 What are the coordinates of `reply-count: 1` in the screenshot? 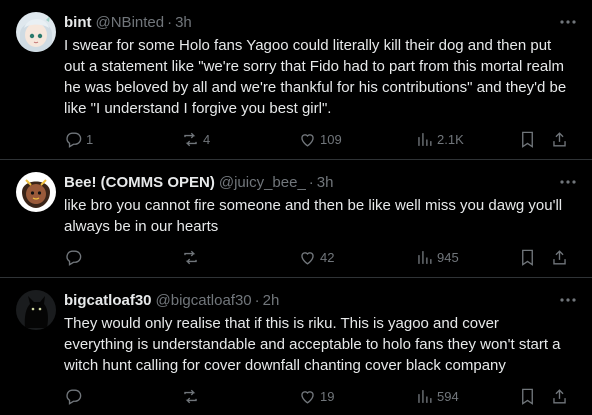 It's located at (90, 139).